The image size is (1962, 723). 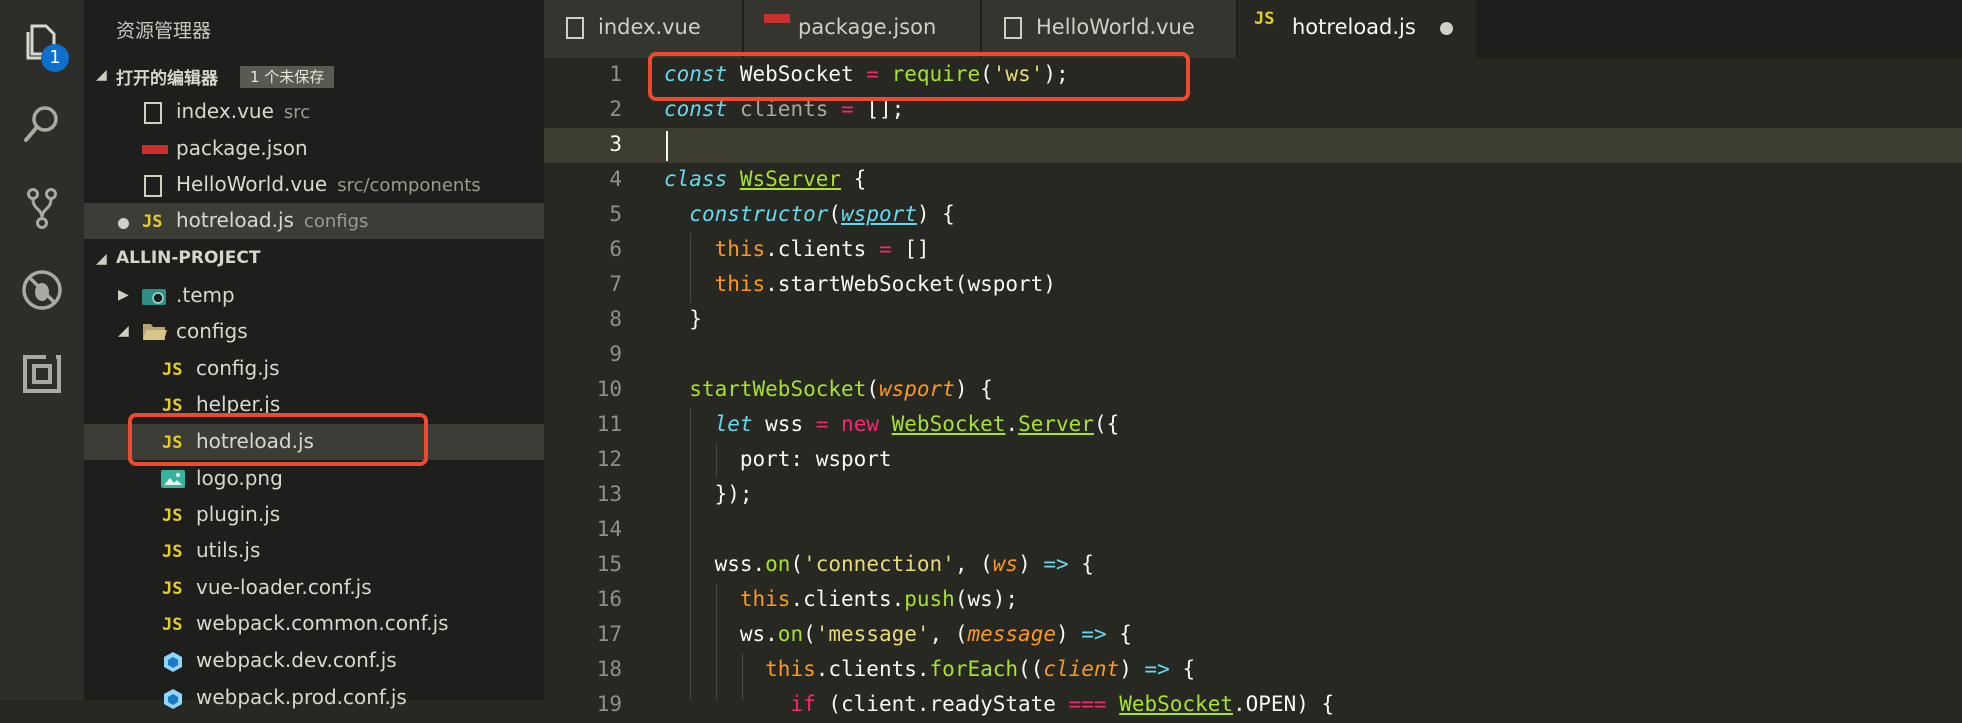 What do you see at coordinates (765, 179) in the screenshot?
I see `code-text: class WsServer {` at bounding box center [765, 179].